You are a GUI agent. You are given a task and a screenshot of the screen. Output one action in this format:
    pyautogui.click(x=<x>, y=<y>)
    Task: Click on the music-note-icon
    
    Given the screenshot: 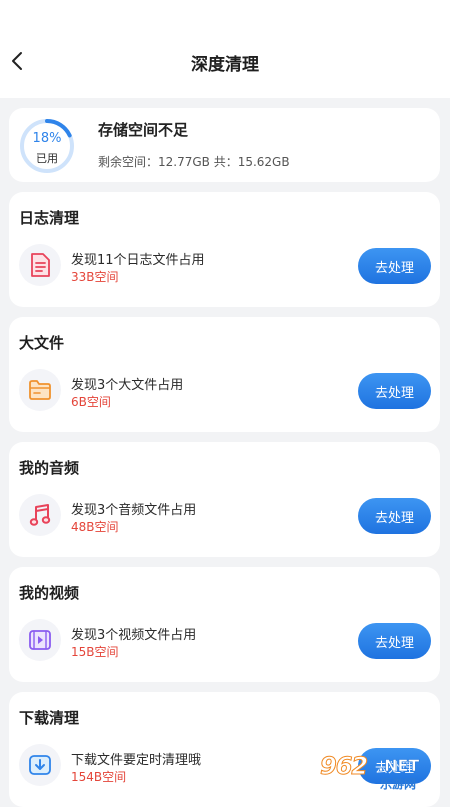 What is the action you would take?
    pyautogui.click(x=40, y=515)
    